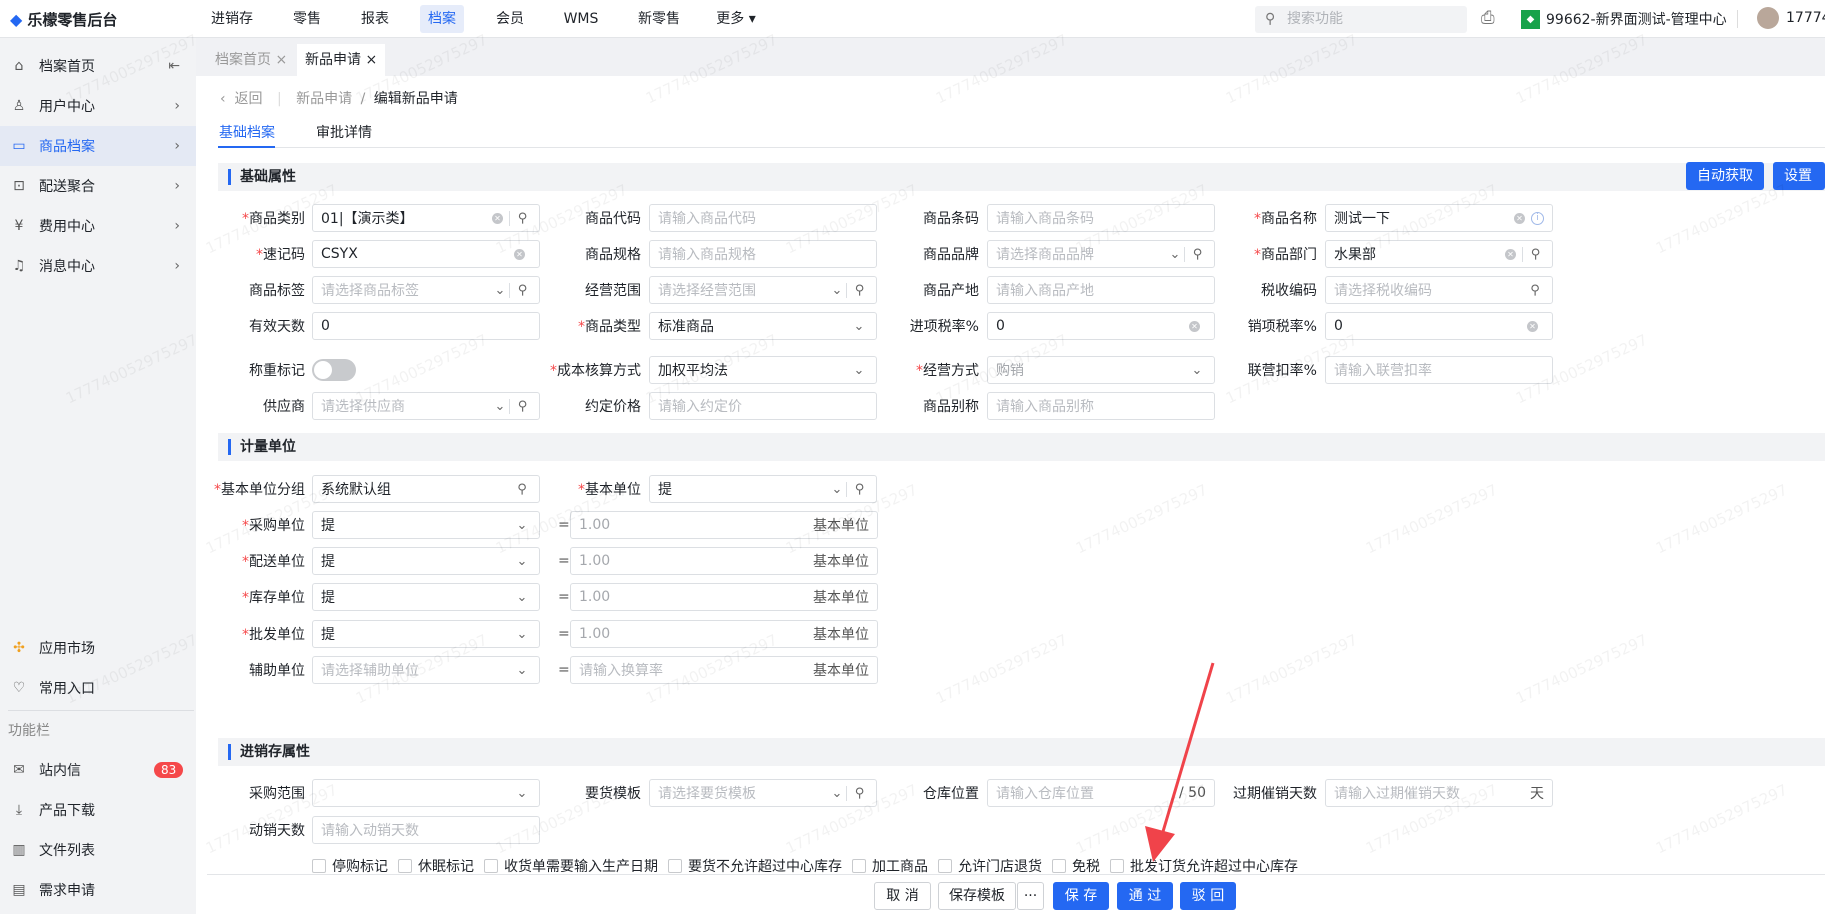 The width and height of the screenshot is (1825, 914). Describe the element at coordinates (247, 132) in the screenshot. I see `tab-basic-info: 基础档案` at that location.